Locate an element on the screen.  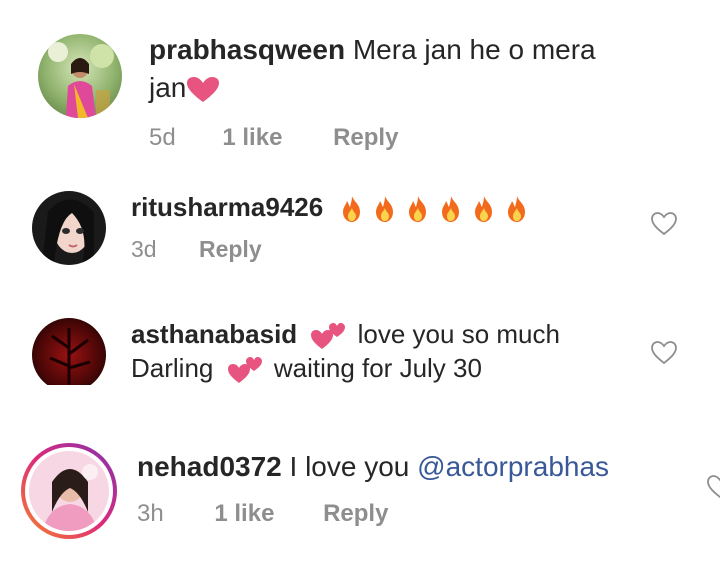
comment-text: Mera jan he o mera is located at coordinates (474, 49).